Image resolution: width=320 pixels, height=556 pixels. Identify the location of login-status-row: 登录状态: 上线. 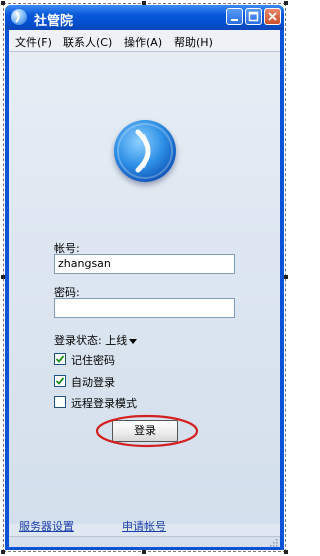
(96, 340).